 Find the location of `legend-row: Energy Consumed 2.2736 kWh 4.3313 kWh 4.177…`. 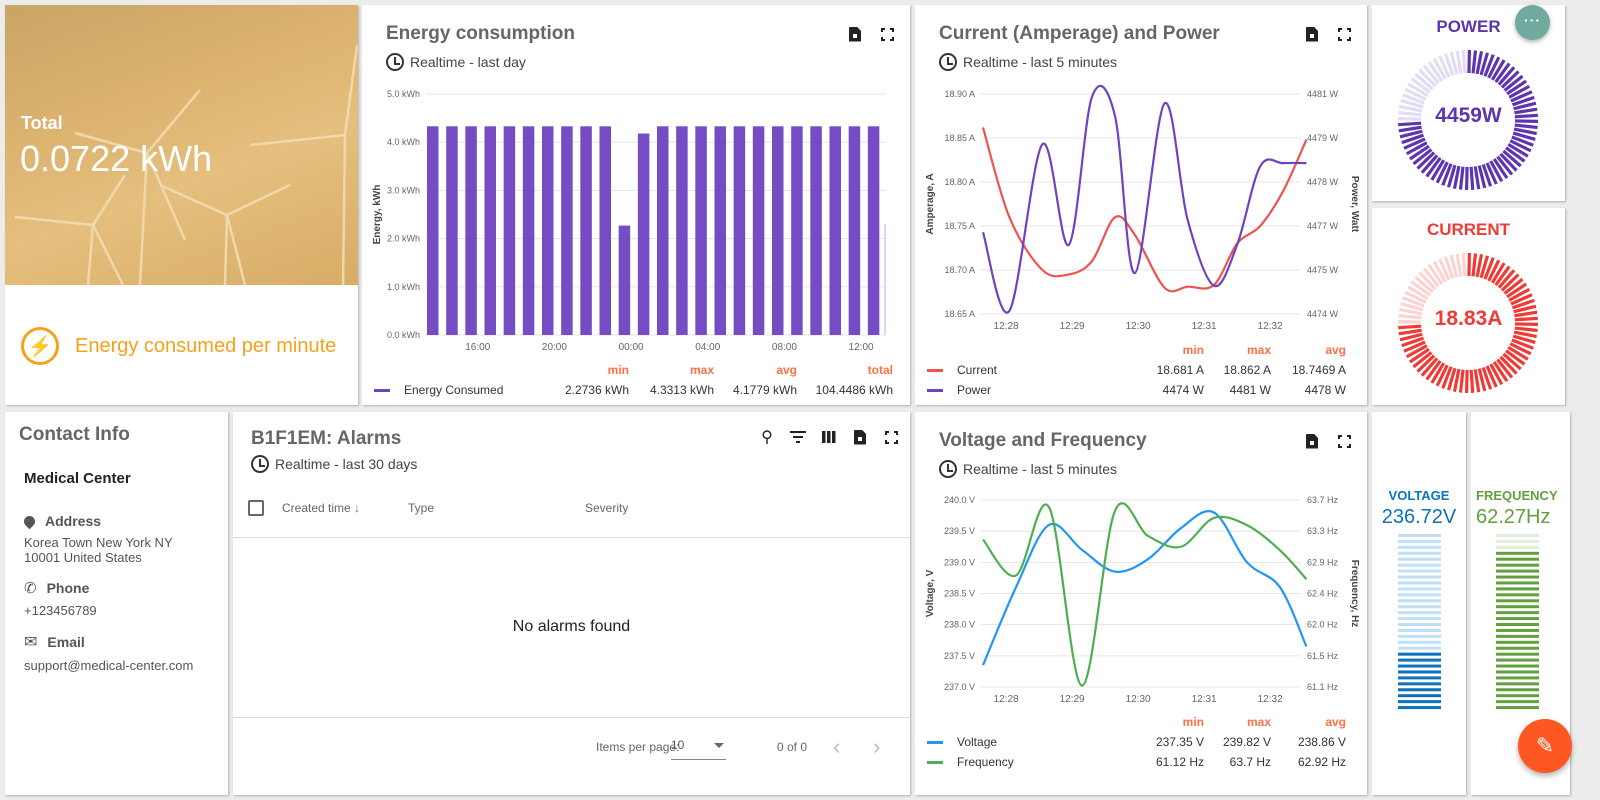

legend-row: Energy Consumed 2.2736 kWh 4.3313 kWh 4.177… is located at coordinates (636, 390).